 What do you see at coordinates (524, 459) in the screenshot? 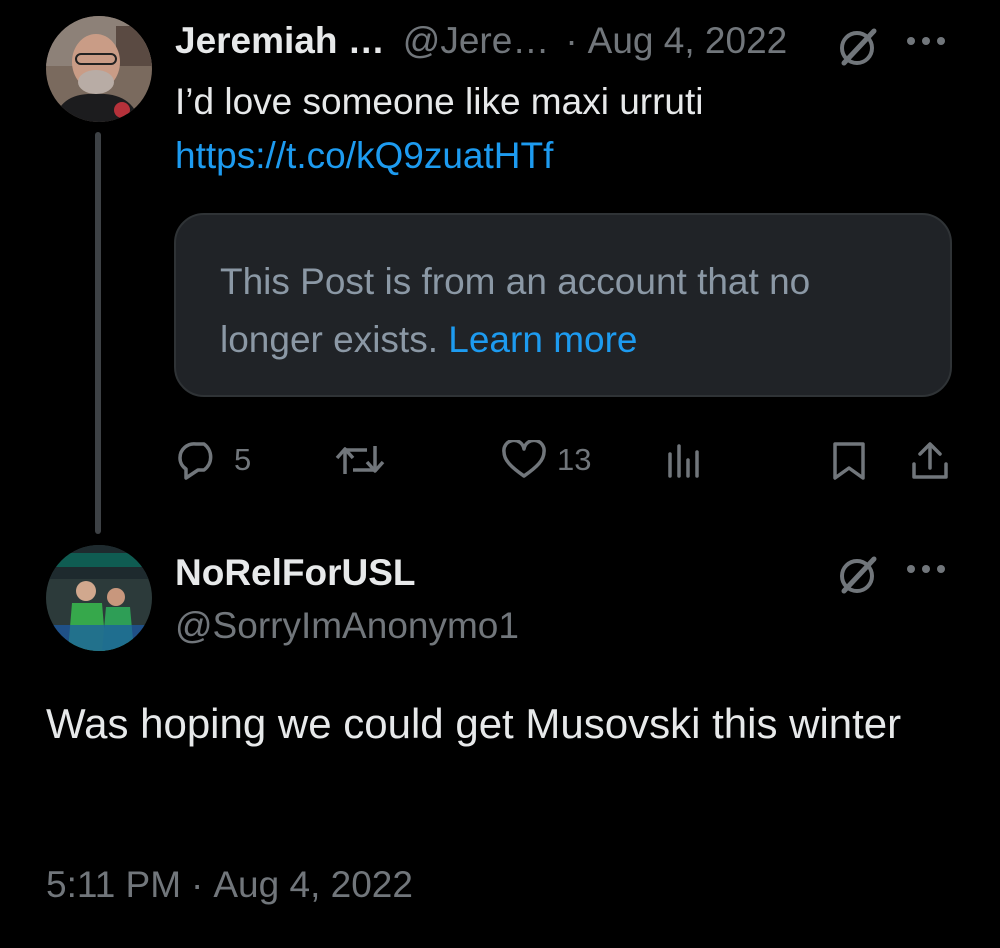
I see `heart-icon` at bounding box center [524, 459].